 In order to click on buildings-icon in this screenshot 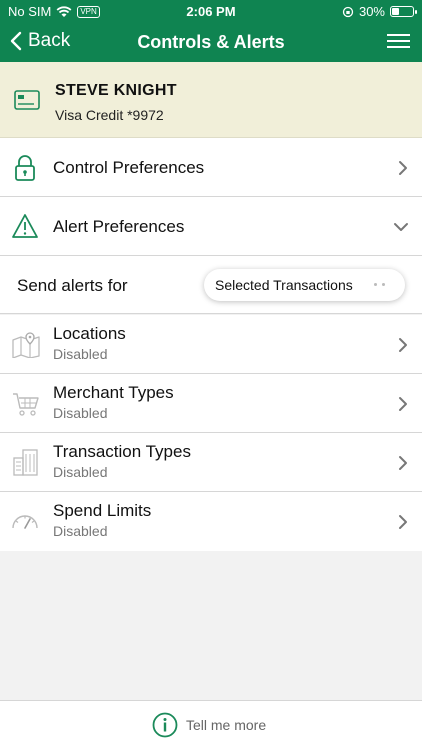, I will do `click(25, 462)`.